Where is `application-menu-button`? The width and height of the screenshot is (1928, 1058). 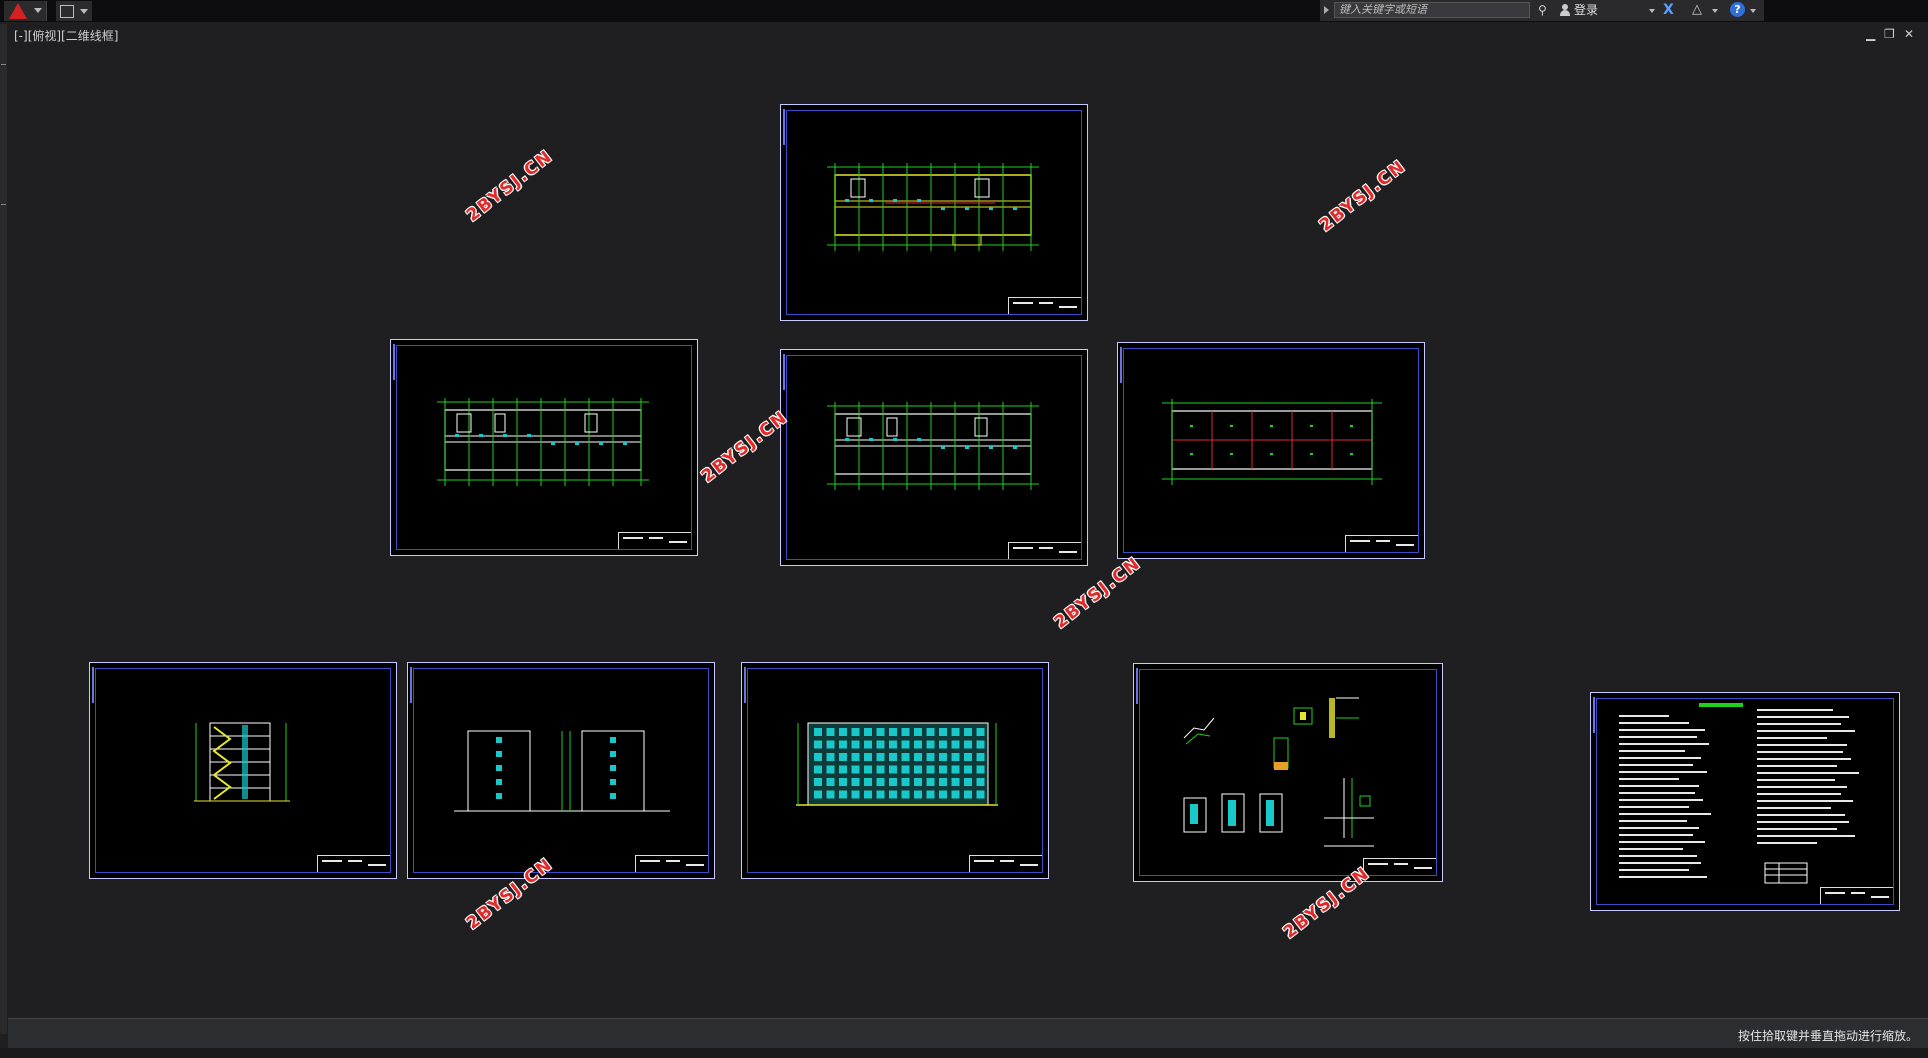
application-menu-button is located at coordinates (25, 11).